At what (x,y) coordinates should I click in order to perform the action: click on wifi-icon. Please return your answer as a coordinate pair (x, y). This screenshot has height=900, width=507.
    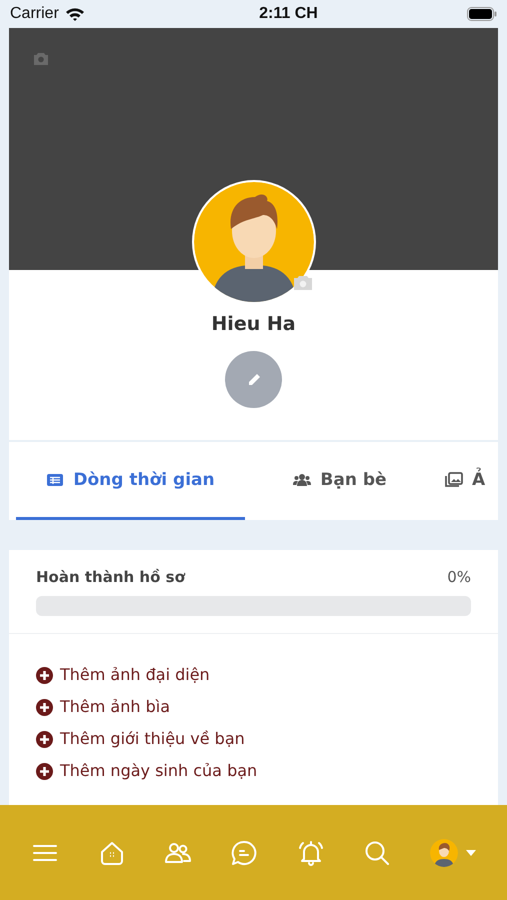
    Looking at the image, I should click on (74, 14).